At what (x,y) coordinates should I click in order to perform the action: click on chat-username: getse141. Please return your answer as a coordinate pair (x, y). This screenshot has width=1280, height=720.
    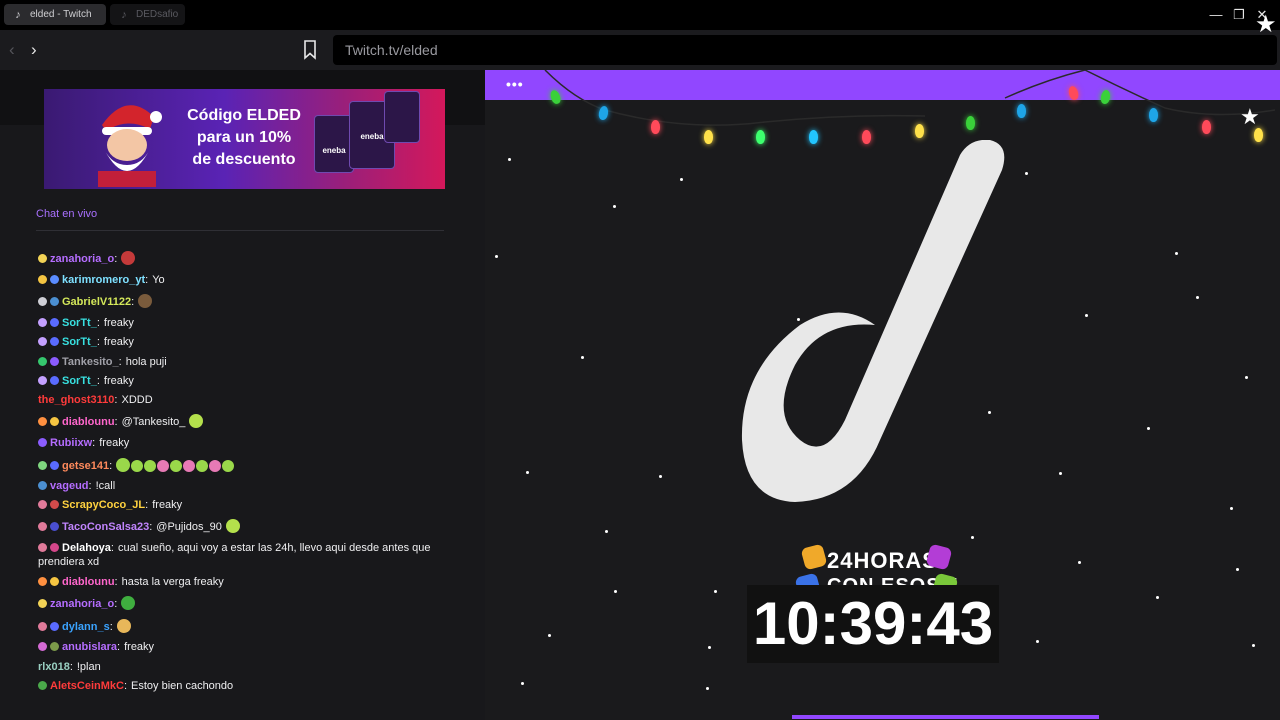
    Looking at the image, I should click on (85, 466).